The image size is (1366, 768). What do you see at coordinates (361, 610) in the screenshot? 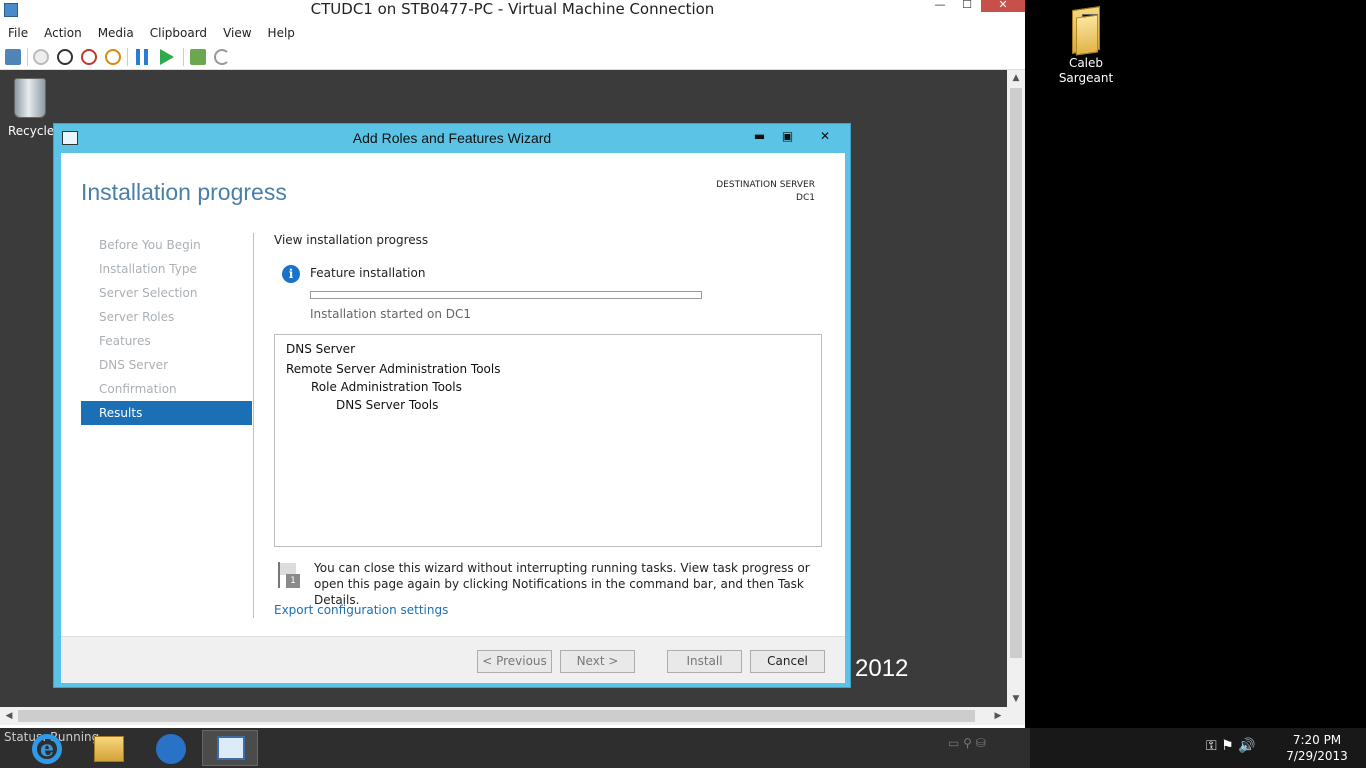
I see `export-configuration-link: Export configuration settings` at bounding box center [361, 610].